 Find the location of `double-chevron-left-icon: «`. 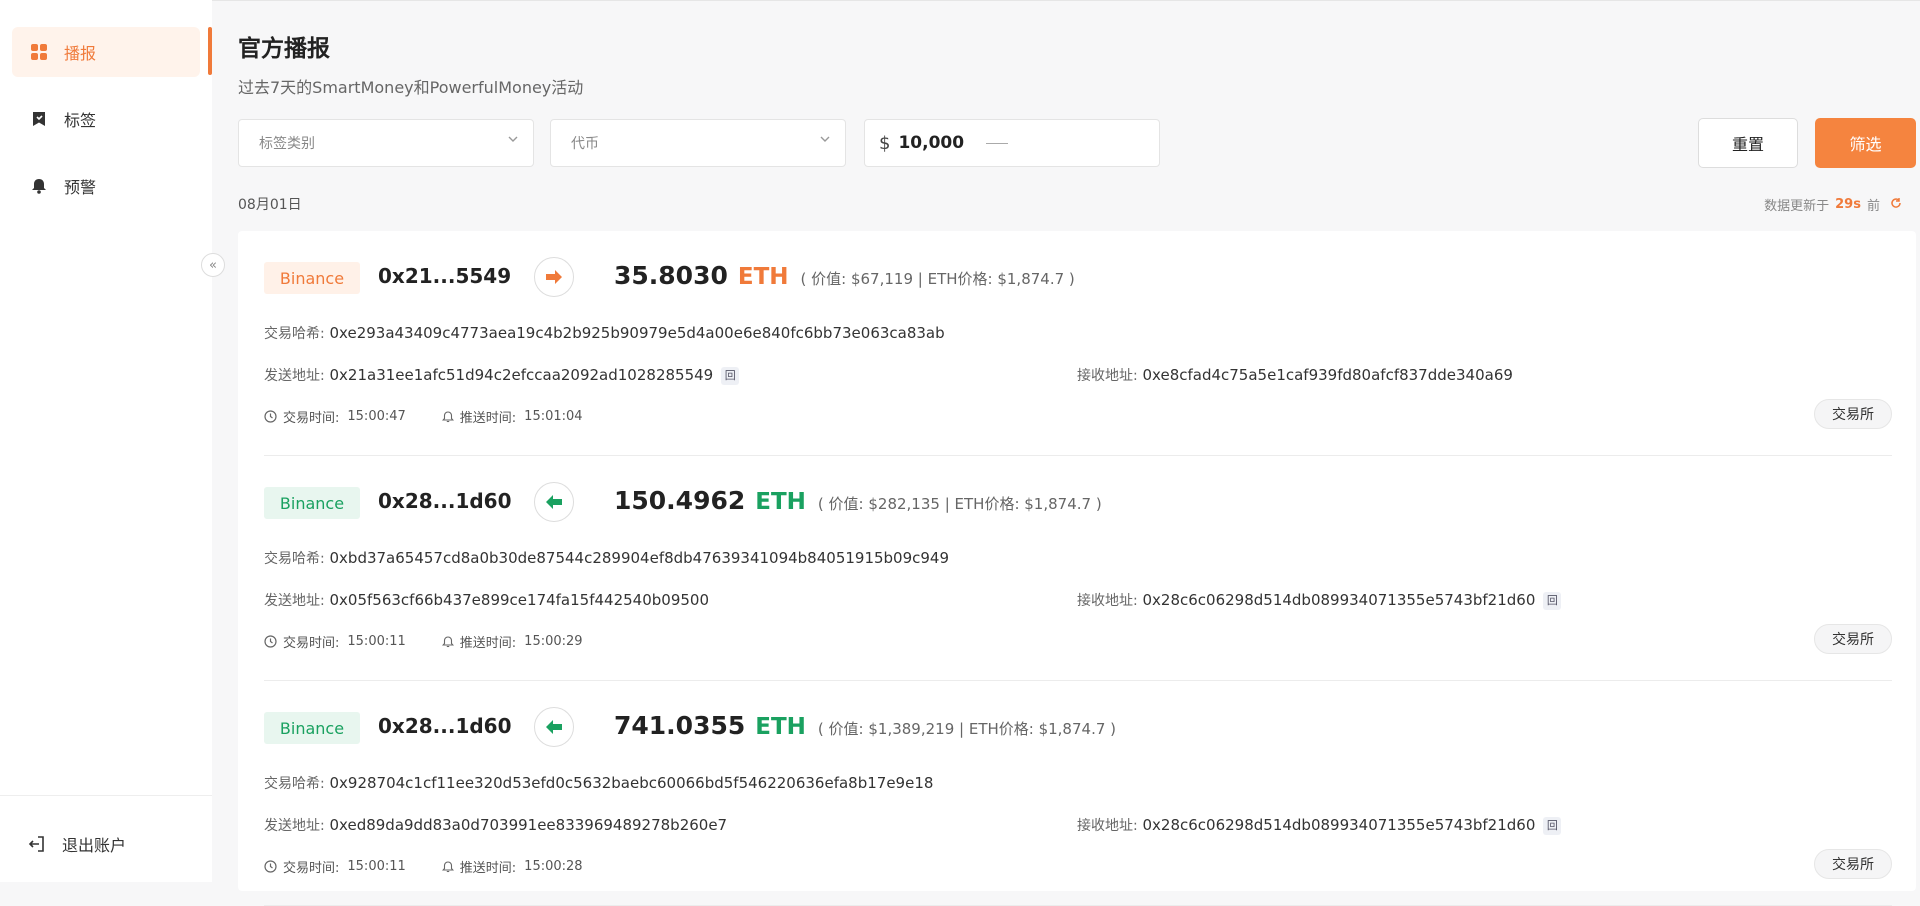

double-chevron-left-icon: « is located at coordinates (213, 265).